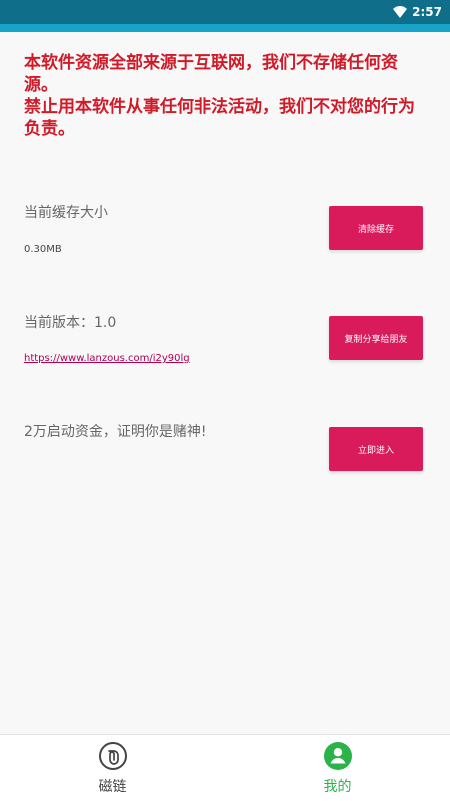 The width and height of the screenshot is (450, 801). What do you see at coordinates (225, 12) in the screenshot?
I see `status-bar: 2:57` at bounding box center [225, 12].